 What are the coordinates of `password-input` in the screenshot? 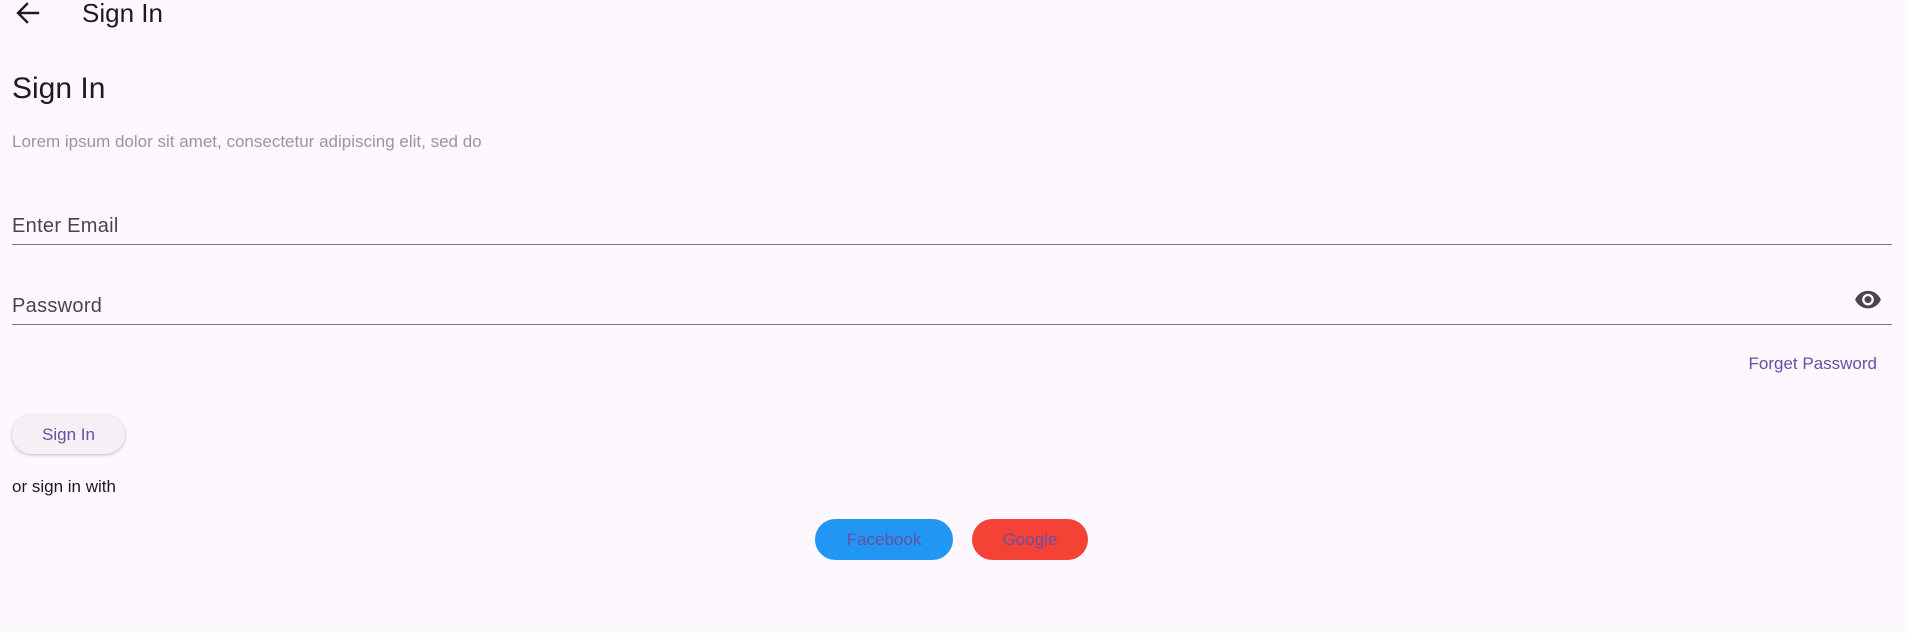 It's located at (922, 301).